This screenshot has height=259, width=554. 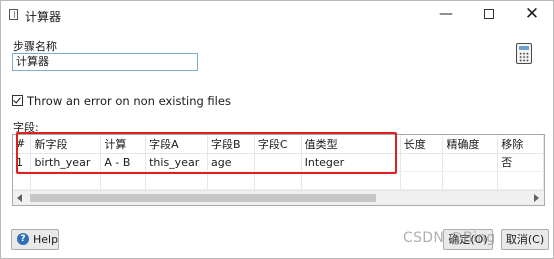 What do you see at coordinates (123, 162) in the screenshot?
I see `table-cell: A - B` at bounding box center [123, 162].